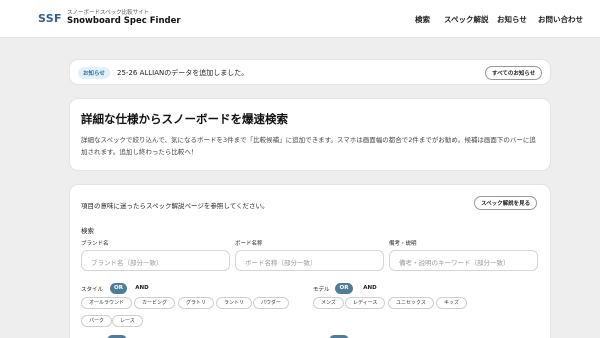  What do you see at coordinates (411, 303) in the screenshot?
I see `model-option-unisex: ユニセックス` at bounding box center [411, 303].